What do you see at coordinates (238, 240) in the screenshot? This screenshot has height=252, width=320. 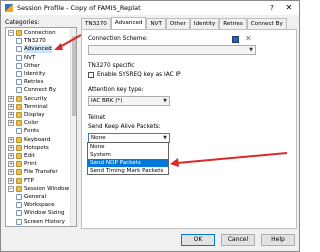 I see `cancel-button: Cancel` at bounding box center [238, 240].